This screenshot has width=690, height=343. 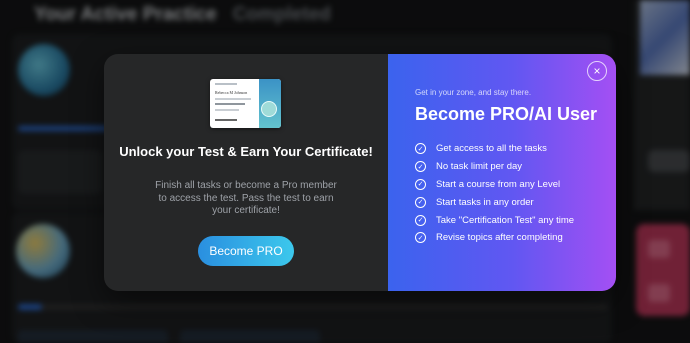 I want to click on feature-label: No task limit per day, so click(x=479, y=167).